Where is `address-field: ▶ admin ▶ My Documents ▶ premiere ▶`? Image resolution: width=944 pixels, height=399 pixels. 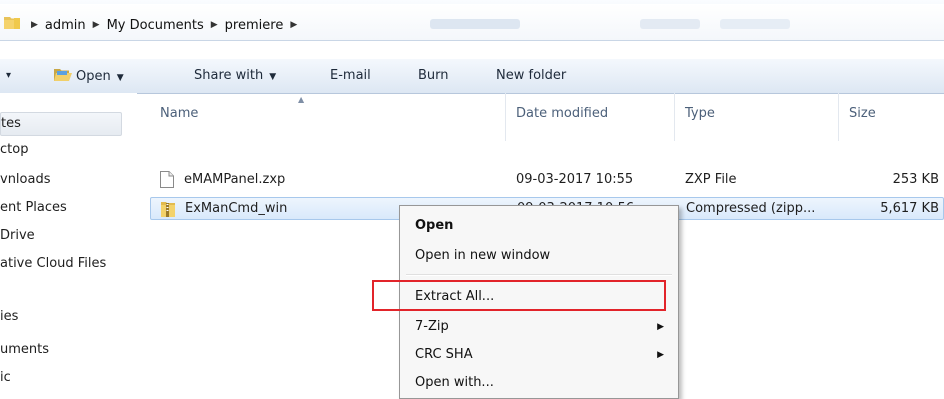 address-field: ▶ admin ▶ My Documents ▶ premiere ▶ is located at coordinates (472, 22).